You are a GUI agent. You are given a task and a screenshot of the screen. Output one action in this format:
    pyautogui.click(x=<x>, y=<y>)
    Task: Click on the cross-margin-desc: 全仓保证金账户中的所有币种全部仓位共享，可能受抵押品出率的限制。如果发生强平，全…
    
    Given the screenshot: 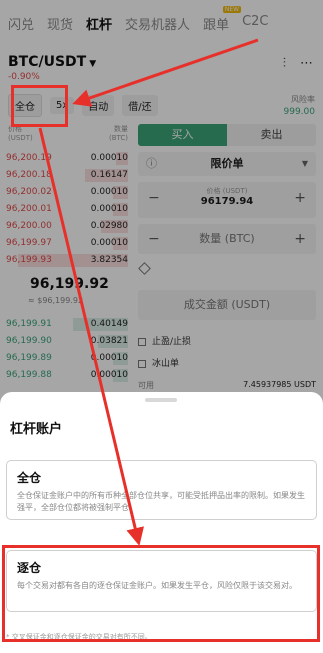 What is the action you would take?
    pyautogui.click(x=161, y=501)
    